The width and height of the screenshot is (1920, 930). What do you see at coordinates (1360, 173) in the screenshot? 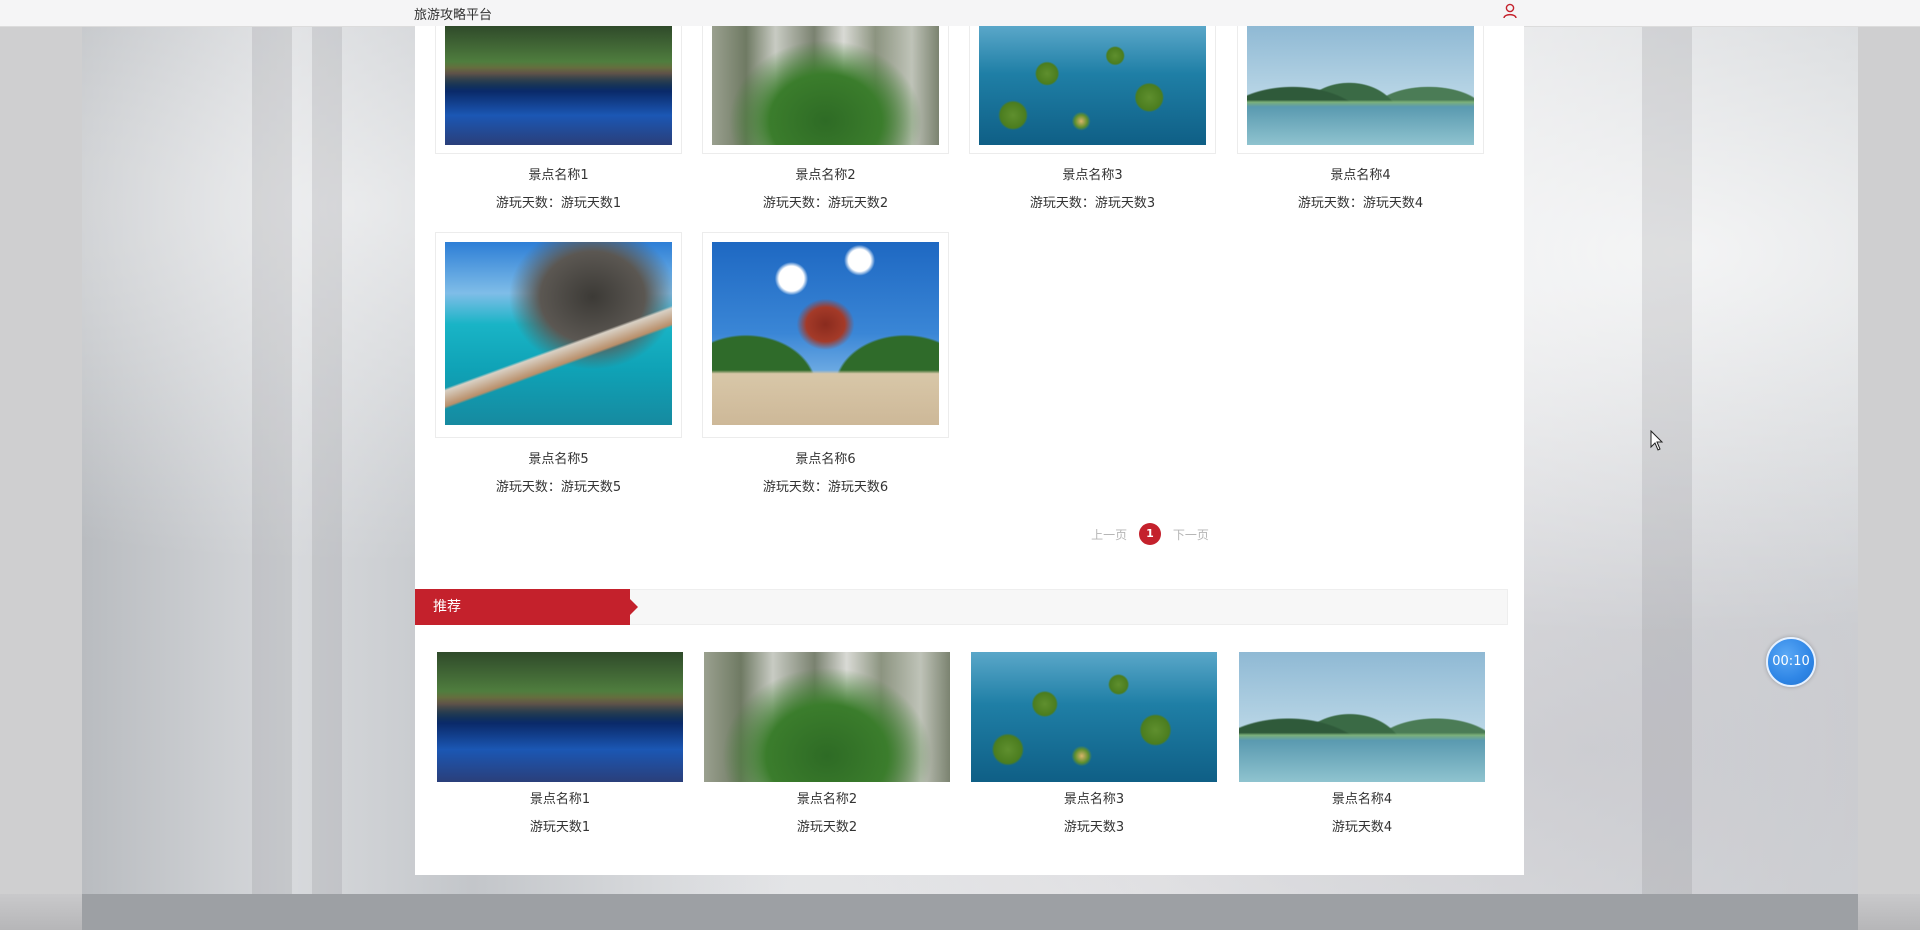
I see `spot-name: 景点名称4` at bounding box center [1360, 173].